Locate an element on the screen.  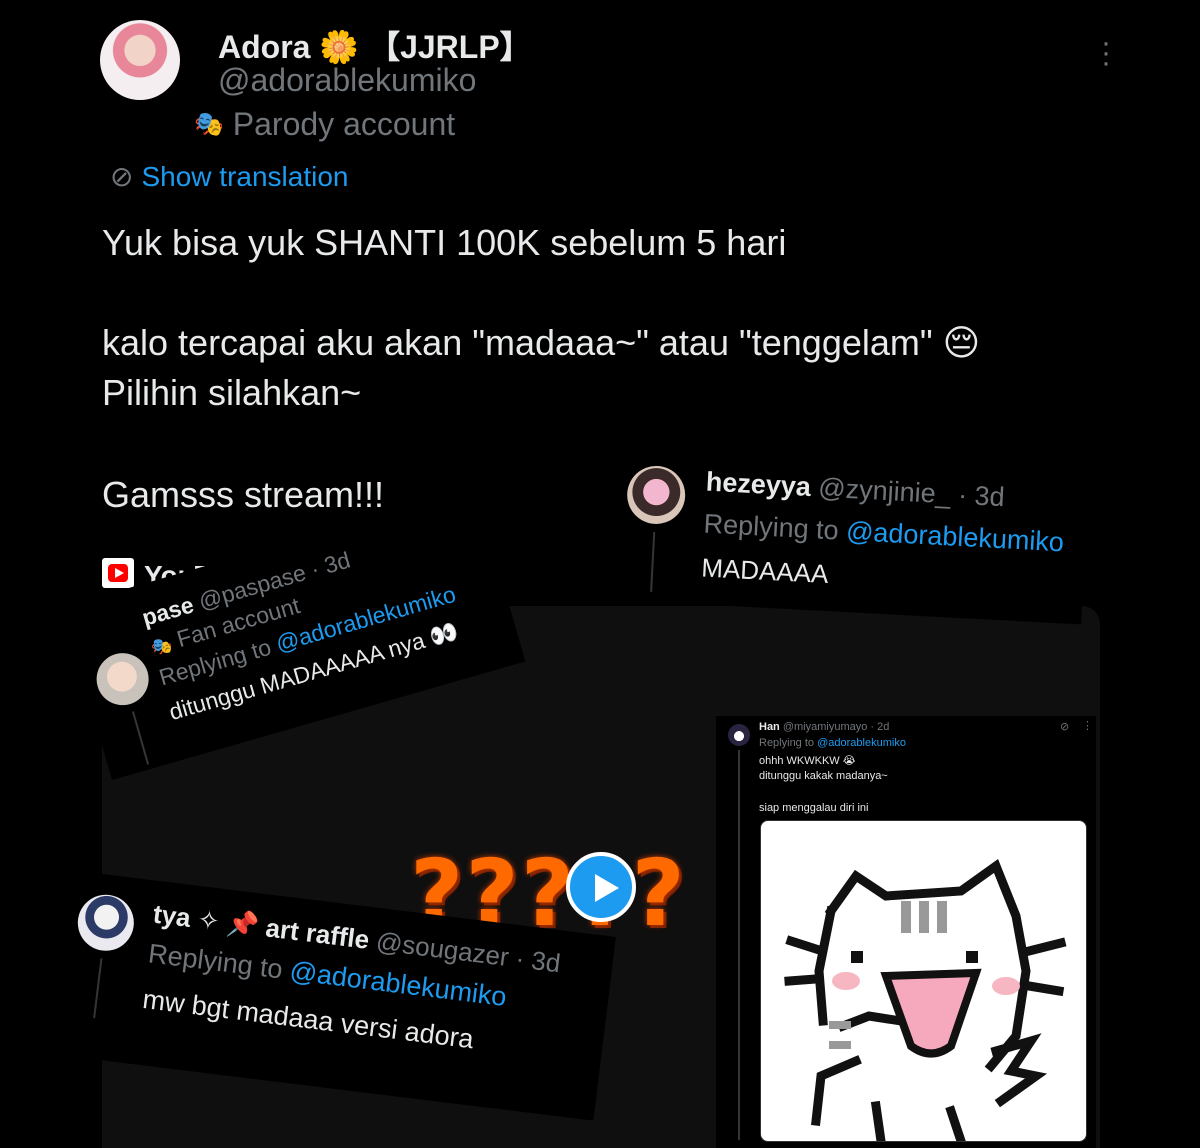
youtube-icon is located at coordinates (118, 573).